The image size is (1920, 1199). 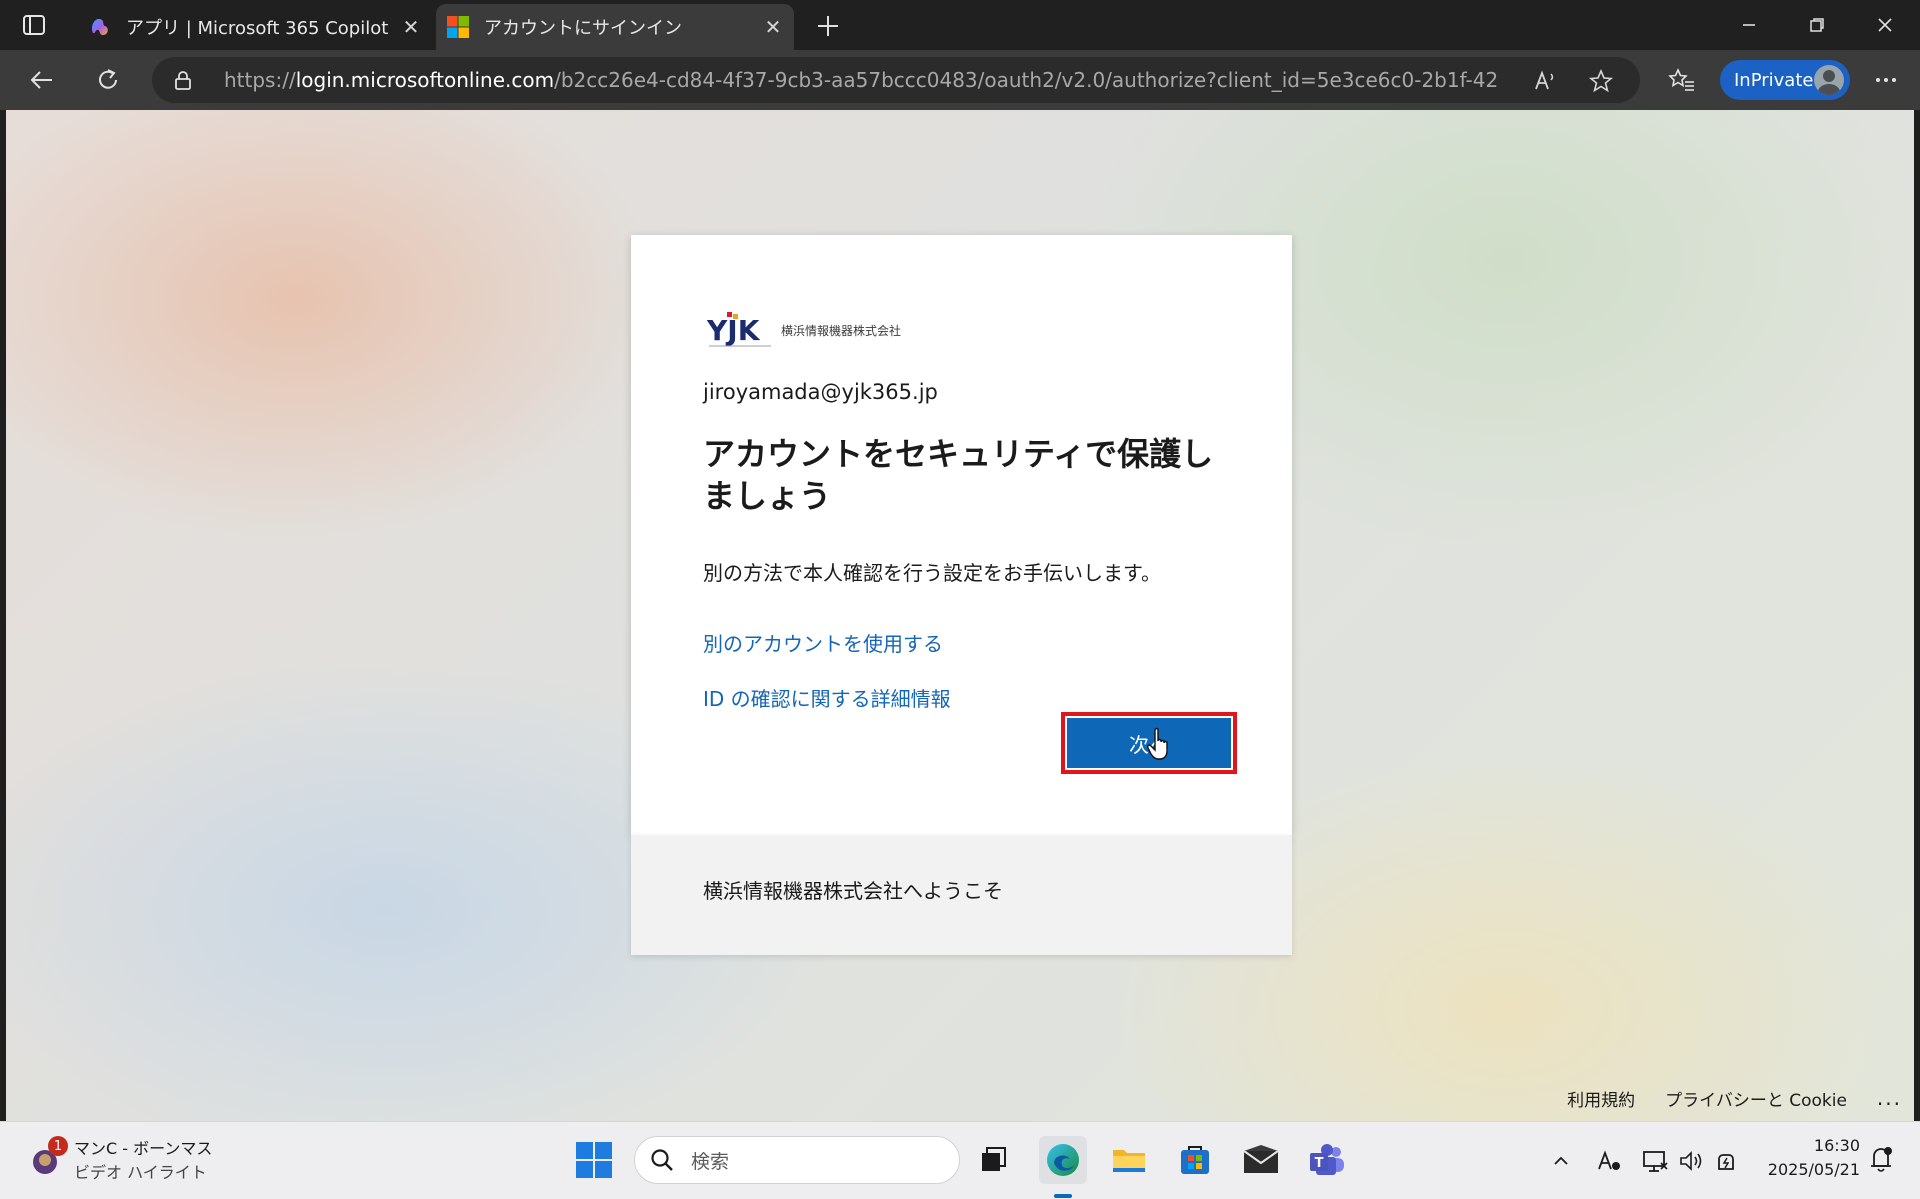 I want to click on minimize-icon, so click(x=1749, y=25).